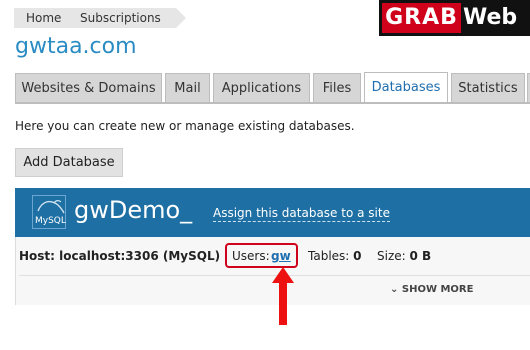 The image size is (530, 350). I want to click on breadcrumb-subscriptions: Subscriptions, so click(127, 18).